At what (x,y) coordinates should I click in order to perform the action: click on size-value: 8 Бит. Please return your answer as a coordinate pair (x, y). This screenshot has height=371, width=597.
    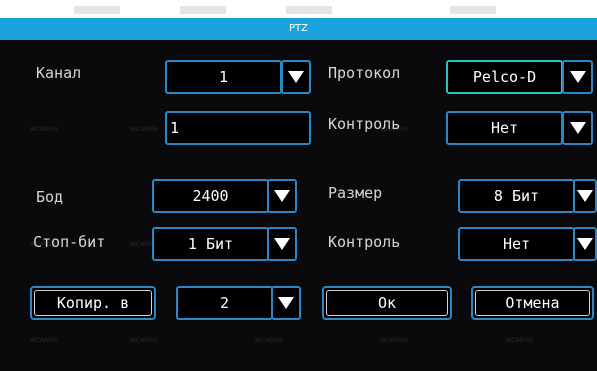
    Looking at the image, I should click on (516, 196).